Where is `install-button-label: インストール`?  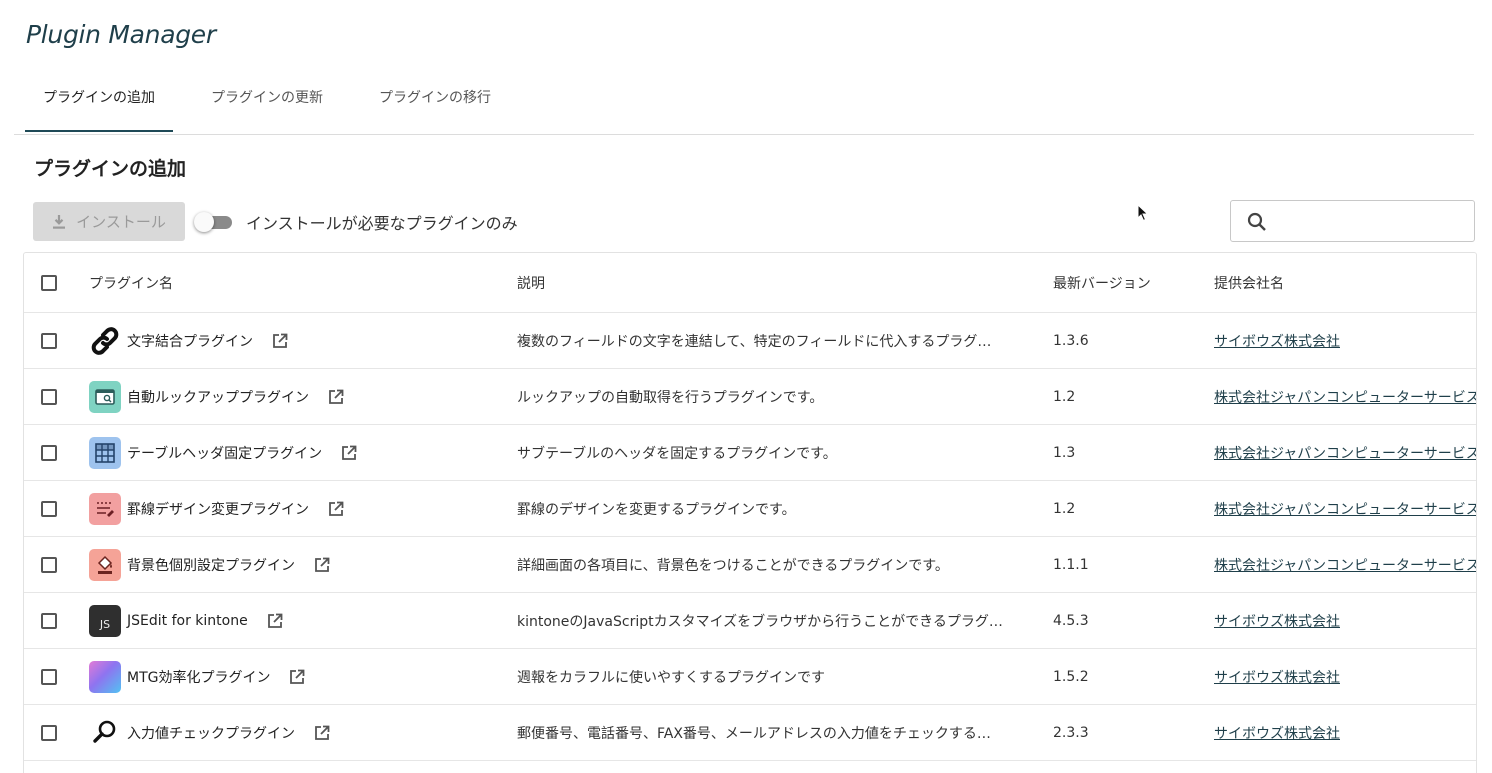
install-button-label: インストール is located at coordinates (121, 222).